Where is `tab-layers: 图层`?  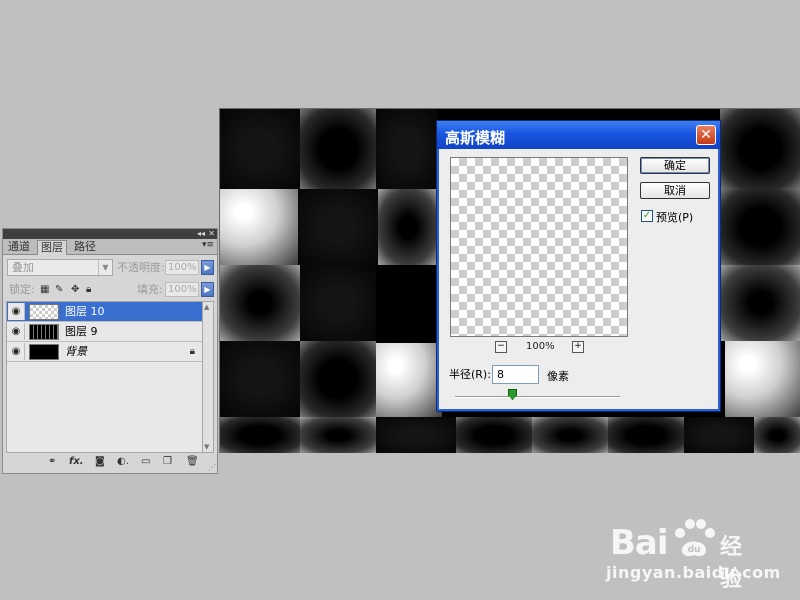
tab-layers: 图层 is located at coordinates (52, 247).